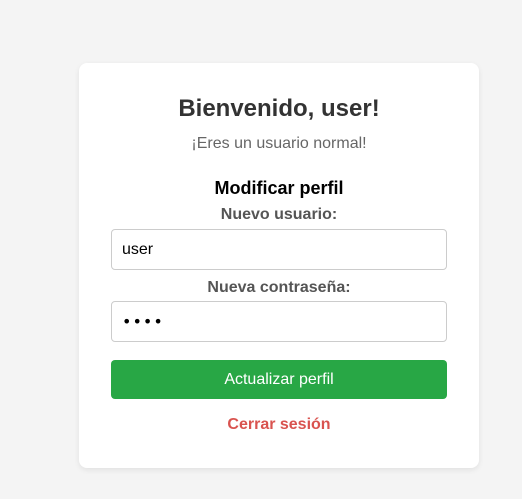 This screenshot has height=499, width=522. What do you see at coordinates (279, 108) in the screenshot?
I see `welcome-title: Bienvenido, user!` at bounding box center [279, 108].